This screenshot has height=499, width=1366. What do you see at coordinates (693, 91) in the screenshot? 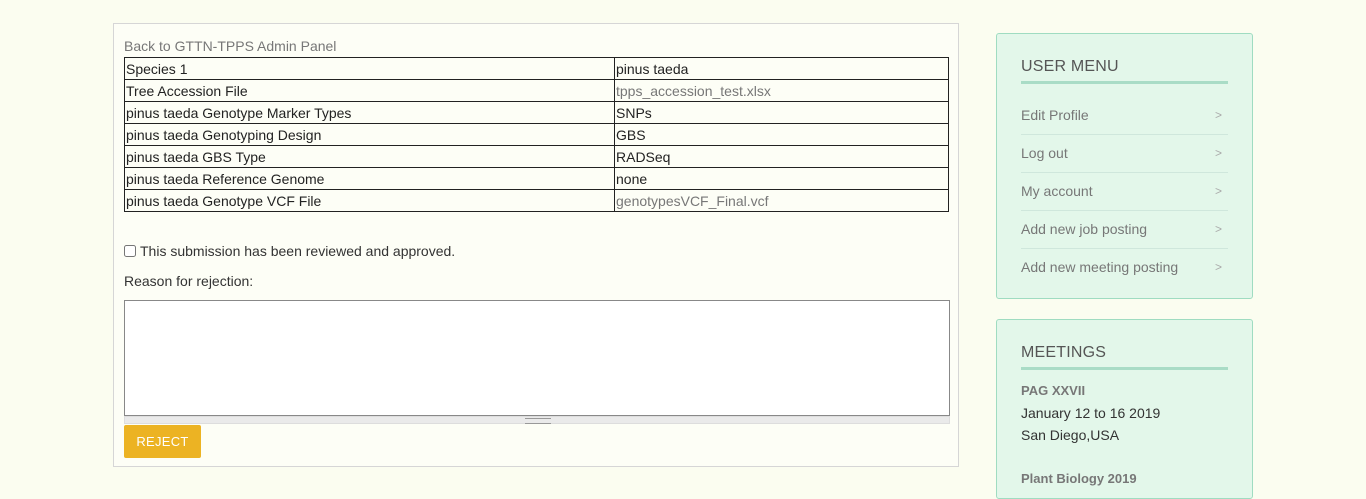
I see `accession-file-link: tpps_accession_test.xlsx` at bounding box center [693, 91].